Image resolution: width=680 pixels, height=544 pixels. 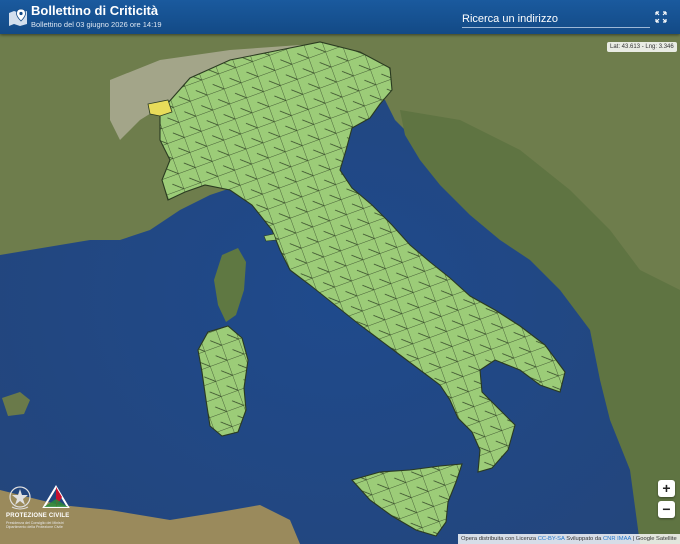 I want to click on expand-icon, so click(x=661, y=17).